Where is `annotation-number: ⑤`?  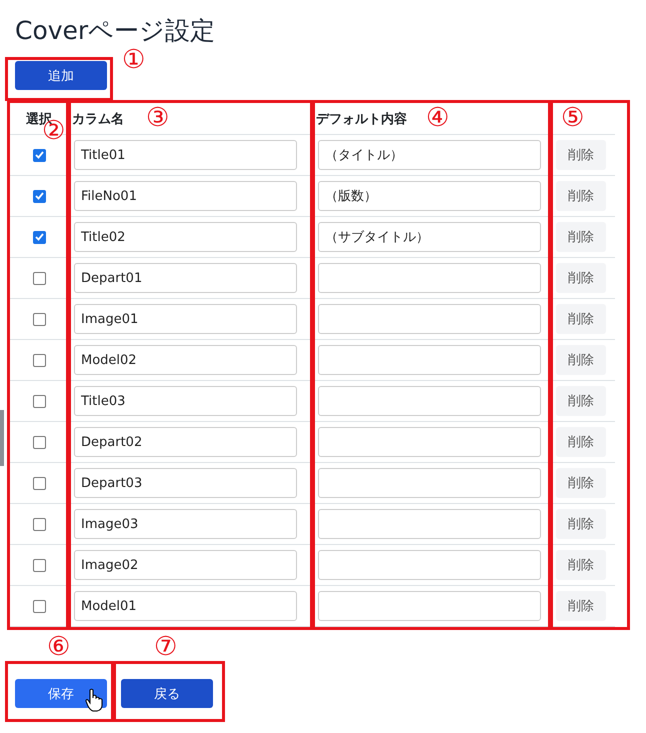
annotation-number: ⑤ is located at coordinates (572, 118).